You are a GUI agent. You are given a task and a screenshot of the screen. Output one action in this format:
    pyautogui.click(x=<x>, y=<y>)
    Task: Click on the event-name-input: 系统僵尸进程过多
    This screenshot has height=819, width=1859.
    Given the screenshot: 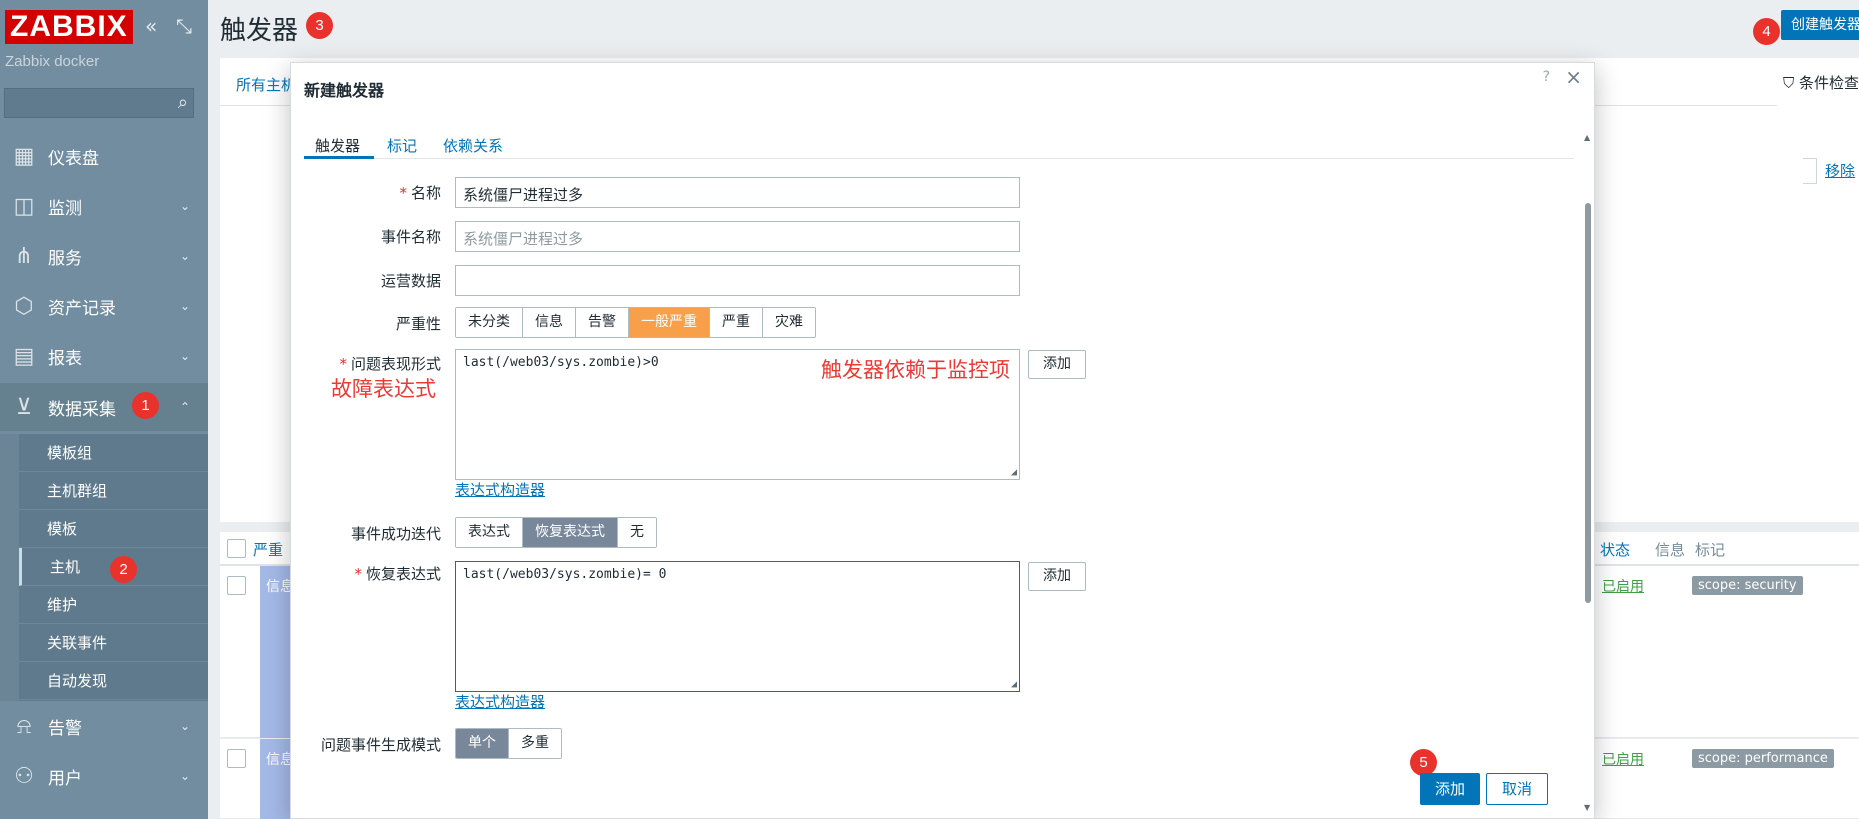 What is the action you would take?
    pyautogui.click(x=737, y=236)
    